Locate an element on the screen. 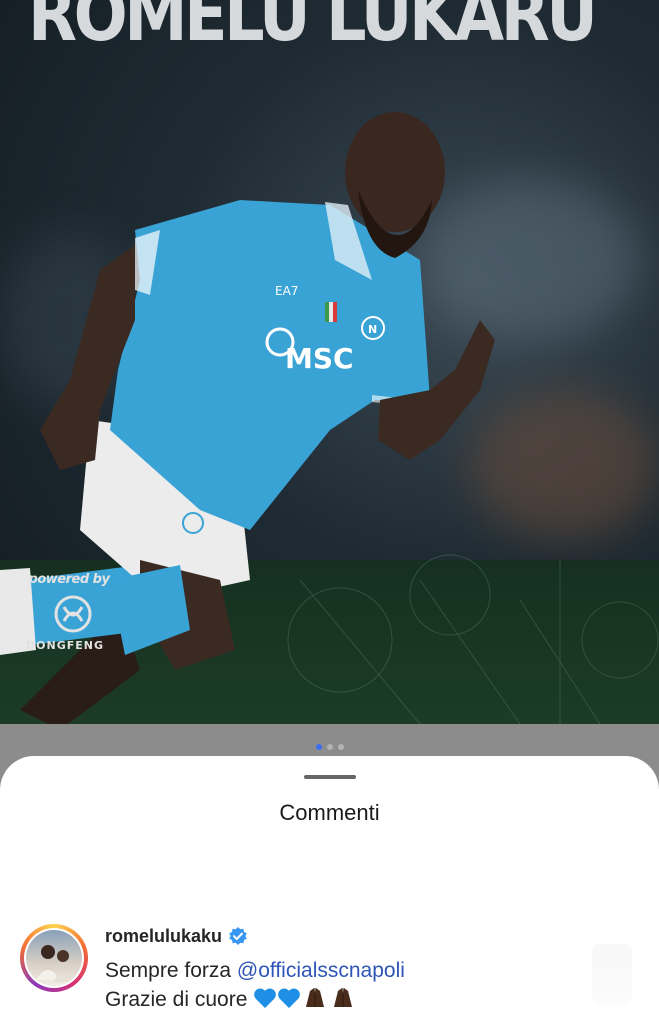  comment-like-area is located at coordinates (612, 974).